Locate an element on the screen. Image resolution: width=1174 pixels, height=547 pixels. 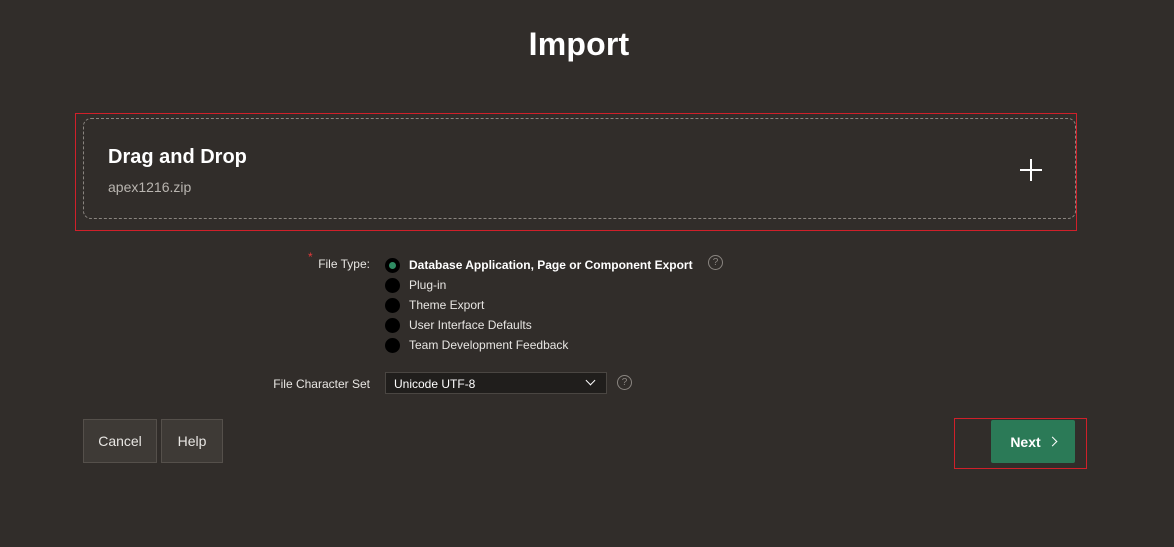
chevron-right-icon is located at coordinates (1052, 441).